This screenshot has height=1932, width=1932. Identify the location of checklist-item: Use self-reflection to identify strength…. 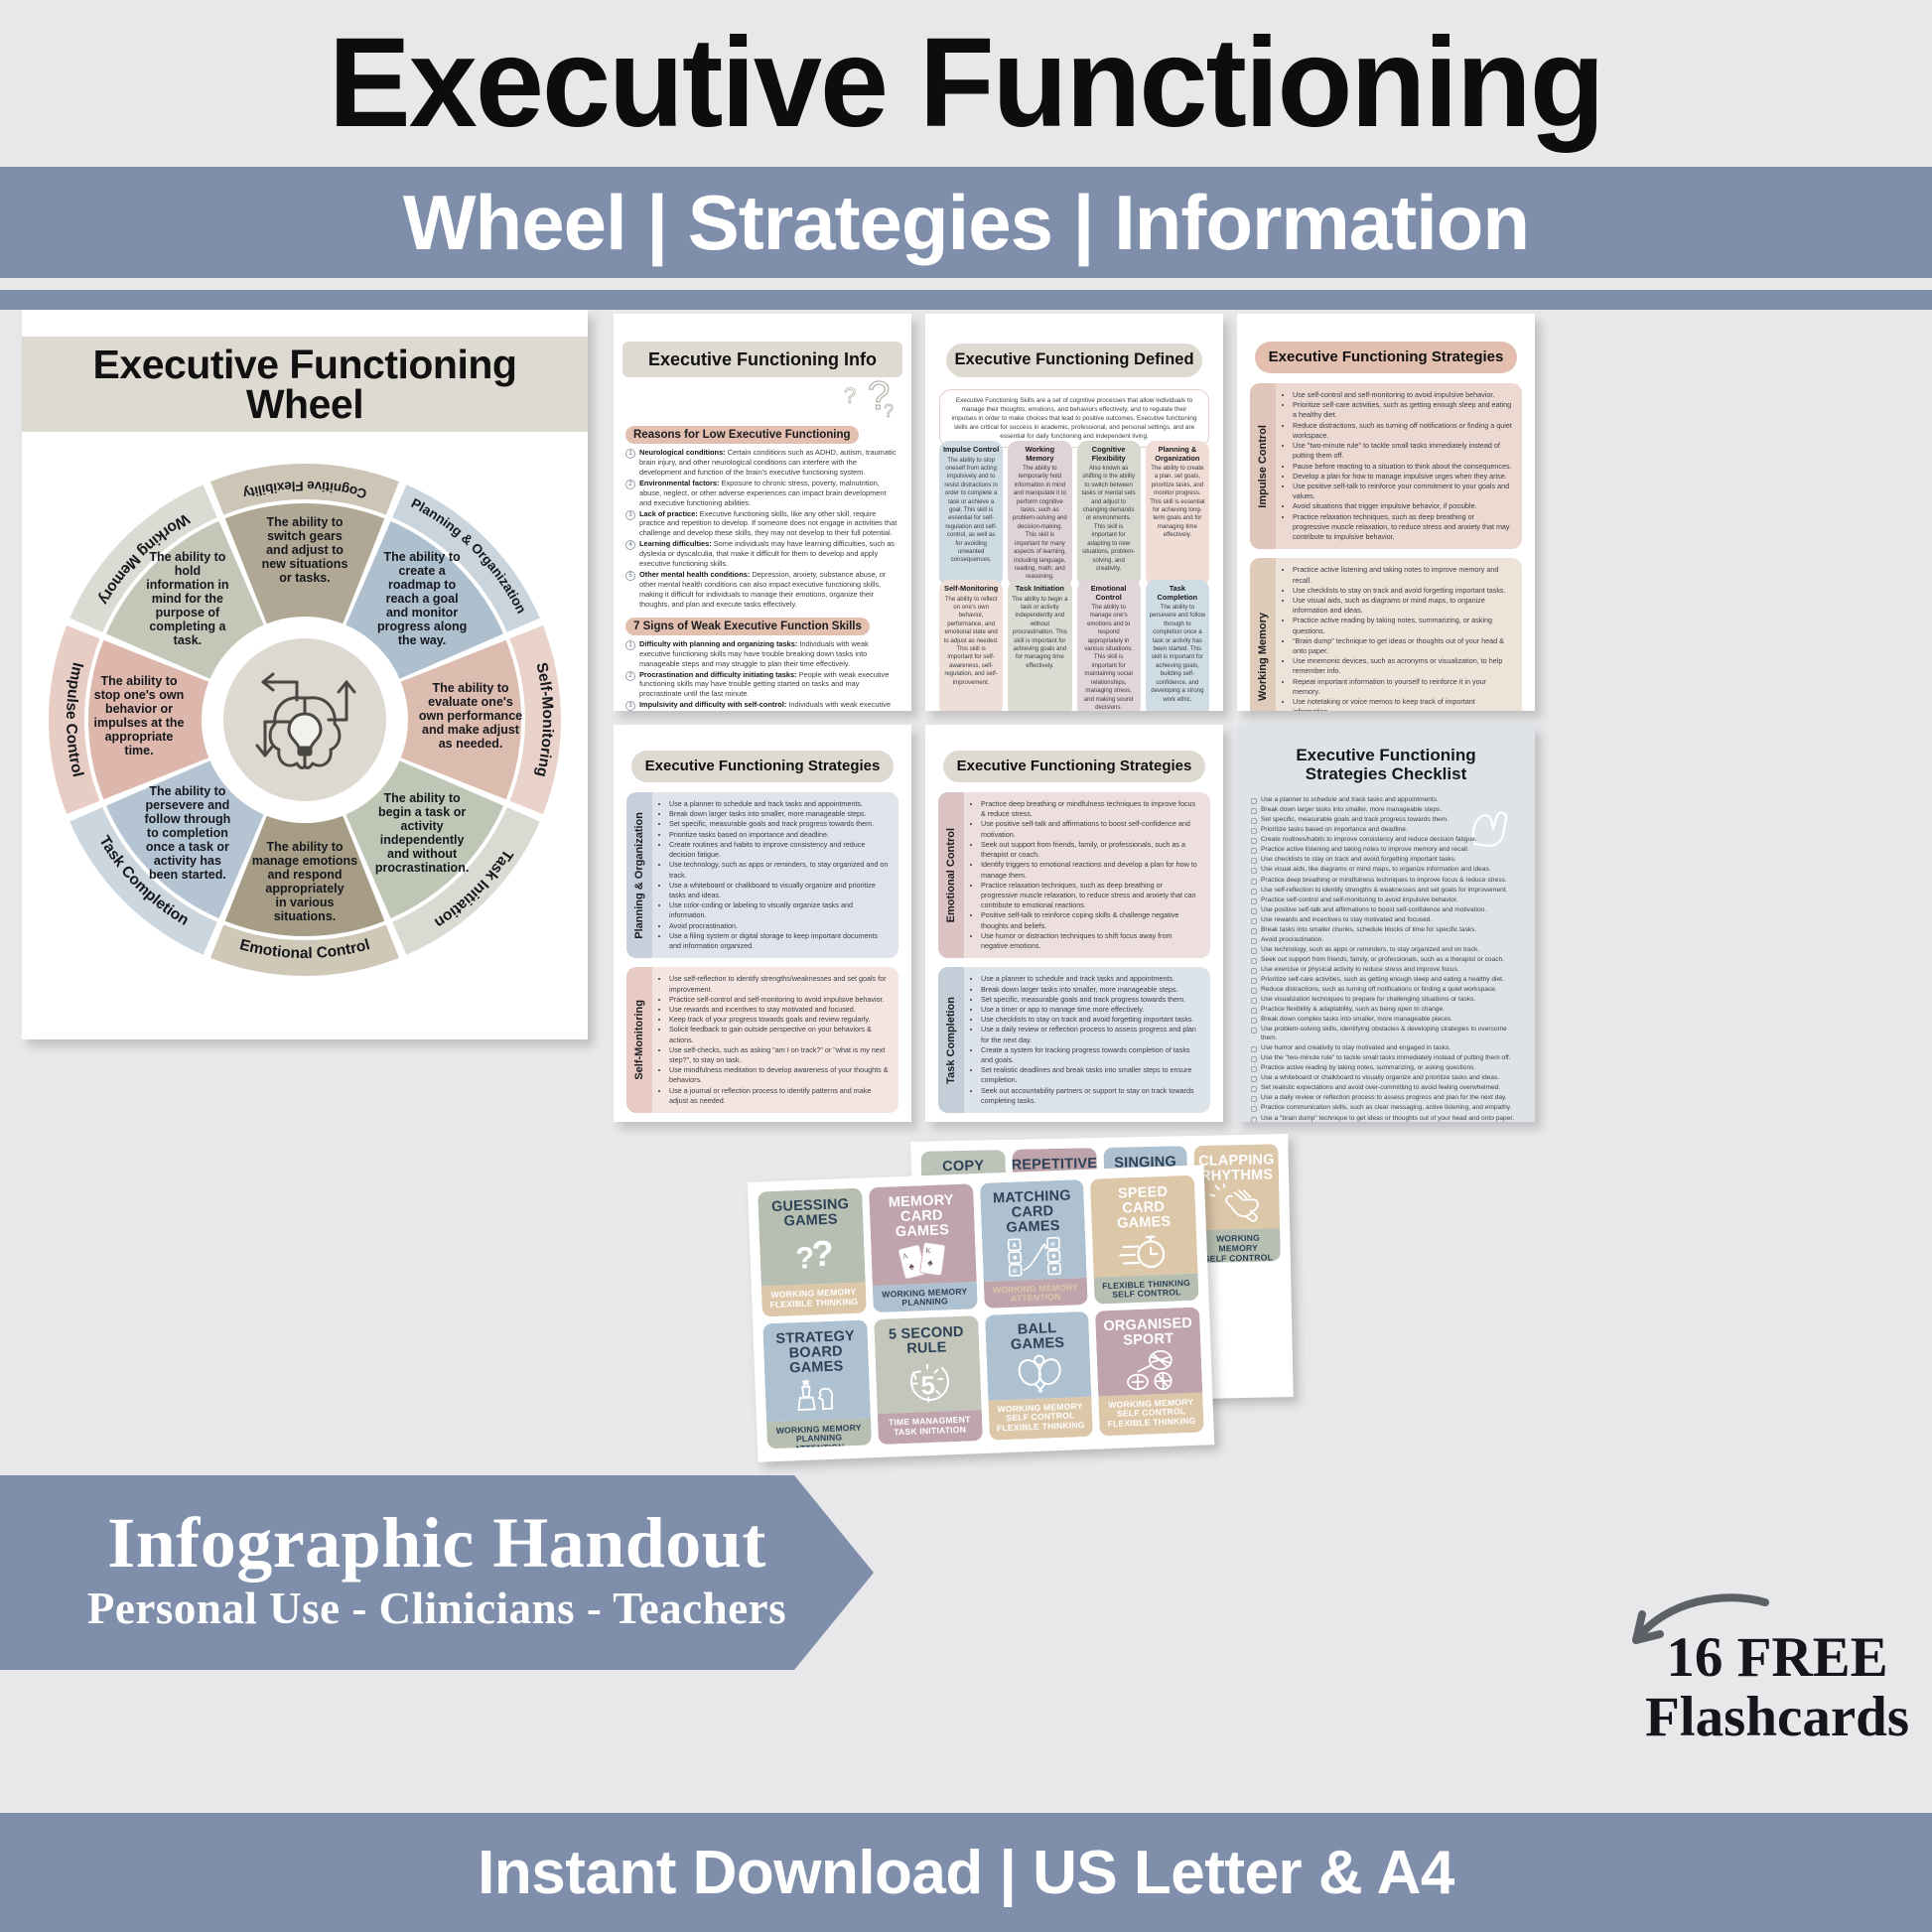
(1386, 891).